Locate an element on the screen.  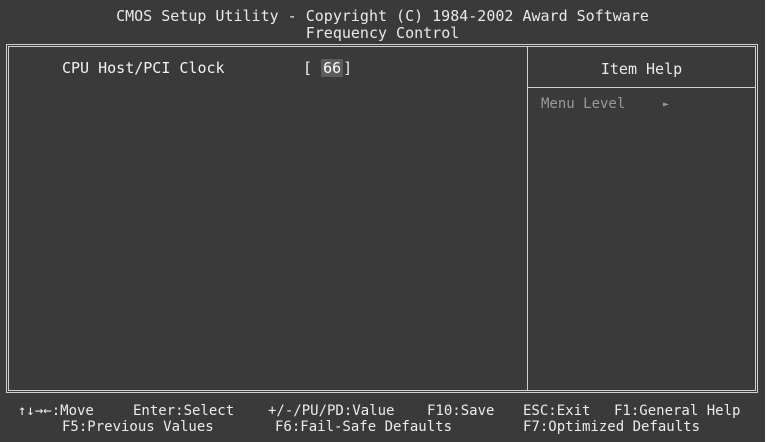
hint-previous-values: F5:Previous Values is located at coordinates (138, 427).